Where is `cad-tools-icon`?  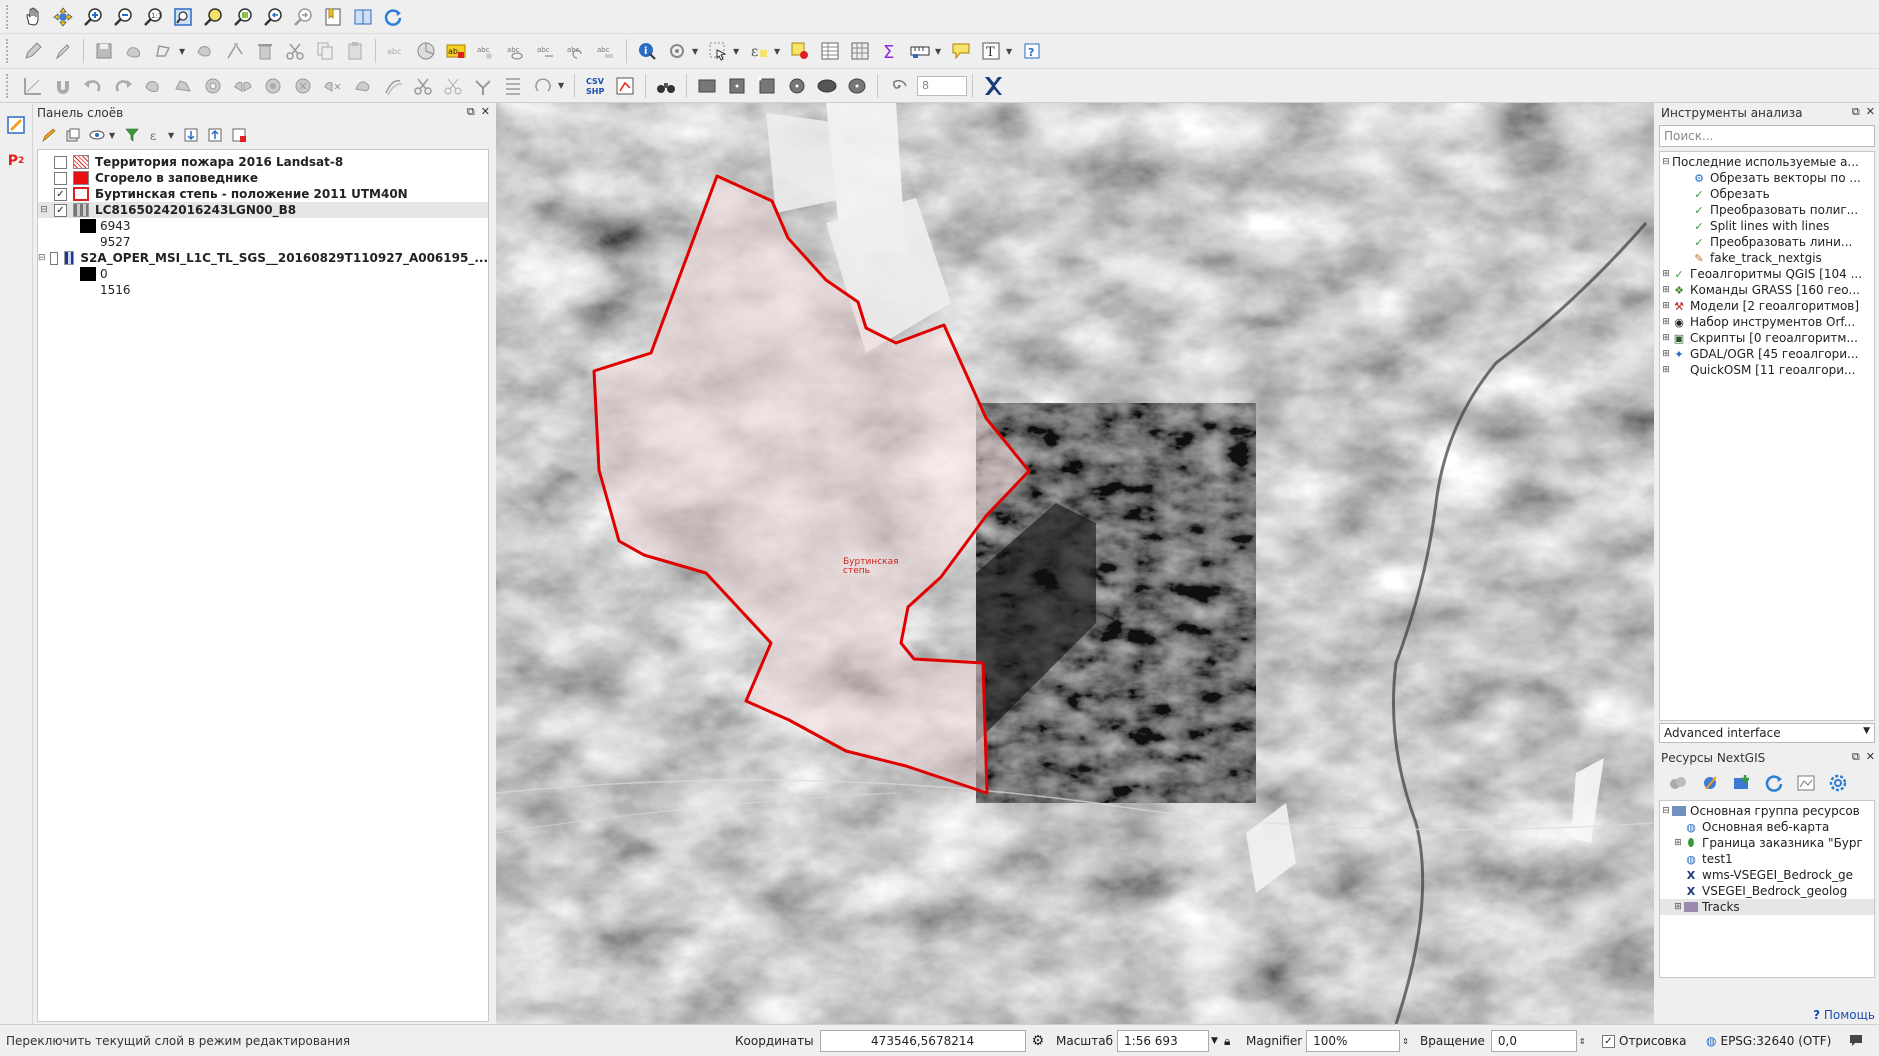 cad-tools-icon is located at coordinates (33, 86).